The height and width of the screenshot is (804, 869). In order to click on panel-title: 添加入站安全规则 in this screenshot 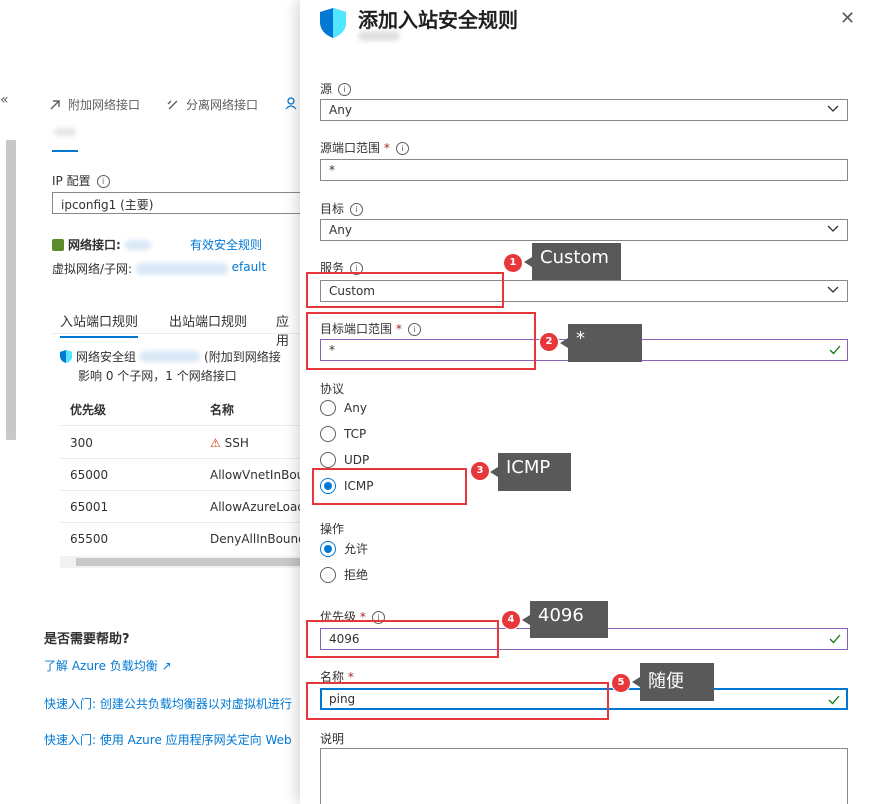, I will do `click(438, 20)`.